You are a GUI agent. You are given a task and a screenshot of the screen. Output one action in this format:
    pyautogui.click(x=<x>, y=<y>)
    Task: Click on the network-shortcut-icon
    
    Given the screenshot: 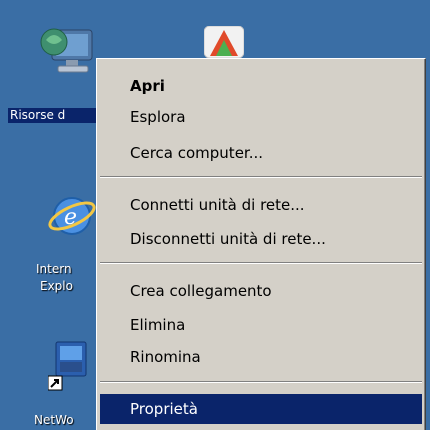 What is the action you would take?
    pyautogui.click(x=71, y=370)
    